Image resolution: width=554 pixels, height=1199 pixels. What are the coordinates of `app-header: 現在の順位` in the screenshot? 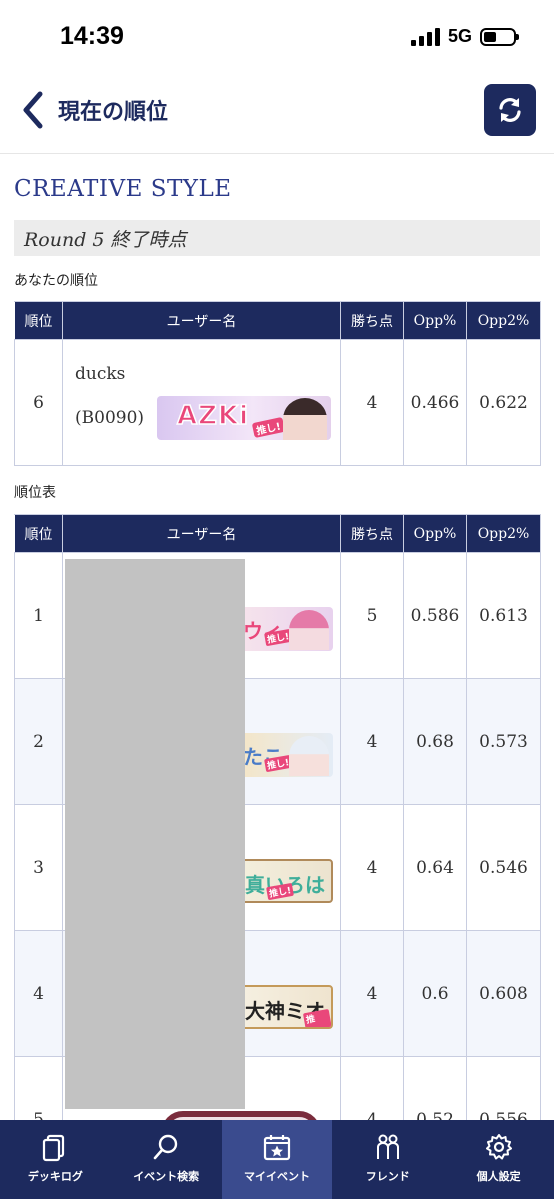 It's located at (277, 113).